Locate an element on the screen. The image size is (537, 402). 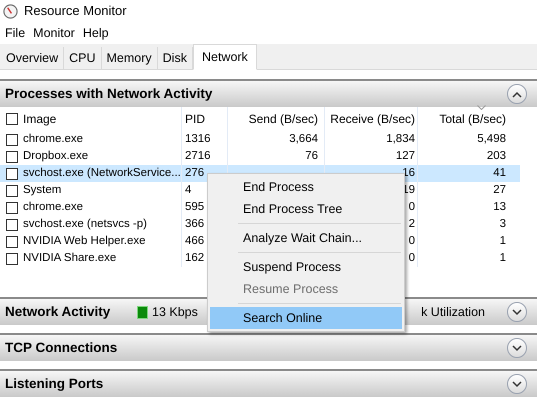
table-cell-text: 203 is located at coordinates (496, 156).